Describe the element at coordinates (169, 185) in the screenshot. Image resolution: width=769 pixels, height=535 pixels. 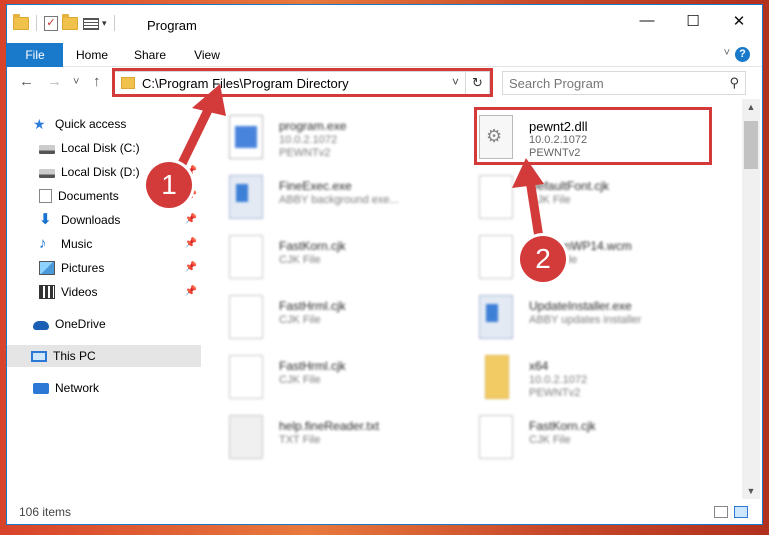
I see `step-1-badge: 1` at that location.